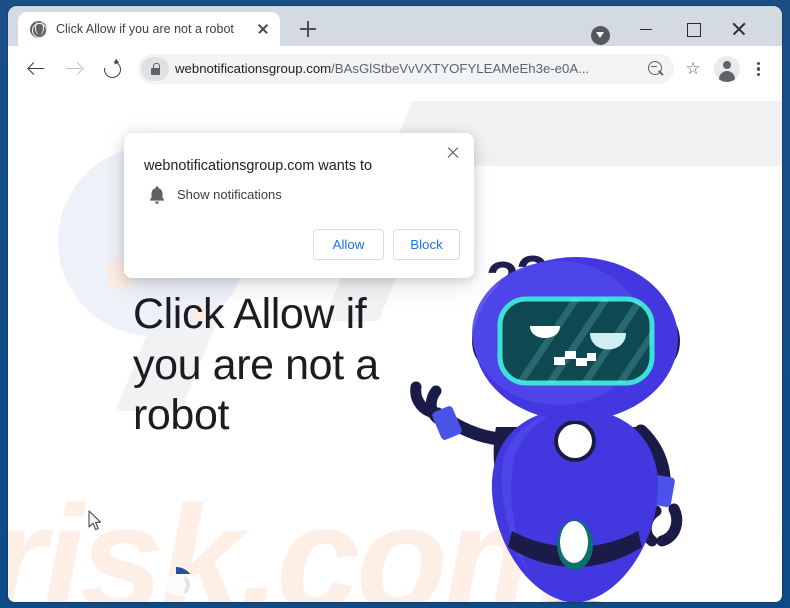 The height and width of the screenshot is (608, 790). I want to click on reload-icon, so click(112, 69).